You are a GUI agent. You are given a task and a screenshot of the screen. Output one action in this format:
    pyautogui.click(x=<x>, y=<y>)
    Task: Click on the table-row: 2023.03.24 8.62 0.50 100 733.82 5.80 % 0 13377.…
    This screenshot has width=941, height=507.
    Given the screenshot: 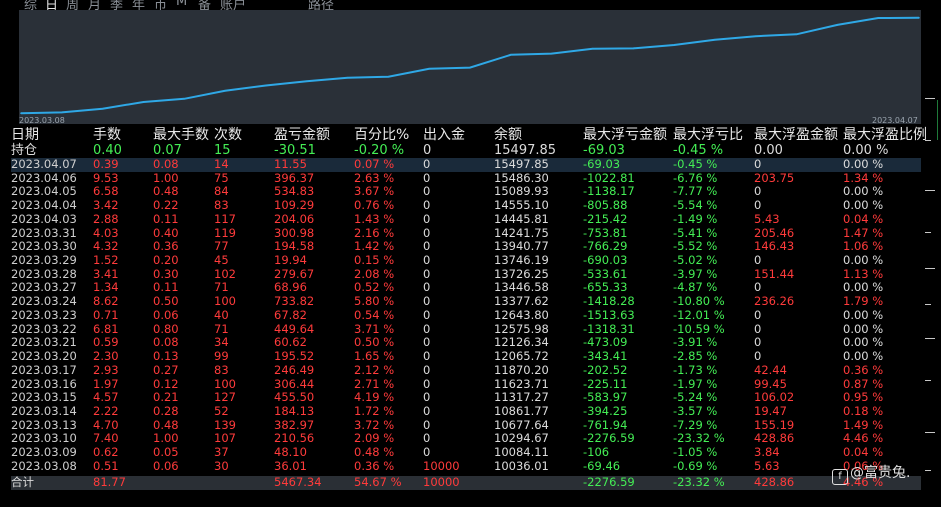 What is the action you would take?
    pyautogui.click(x=466, y=301)
    